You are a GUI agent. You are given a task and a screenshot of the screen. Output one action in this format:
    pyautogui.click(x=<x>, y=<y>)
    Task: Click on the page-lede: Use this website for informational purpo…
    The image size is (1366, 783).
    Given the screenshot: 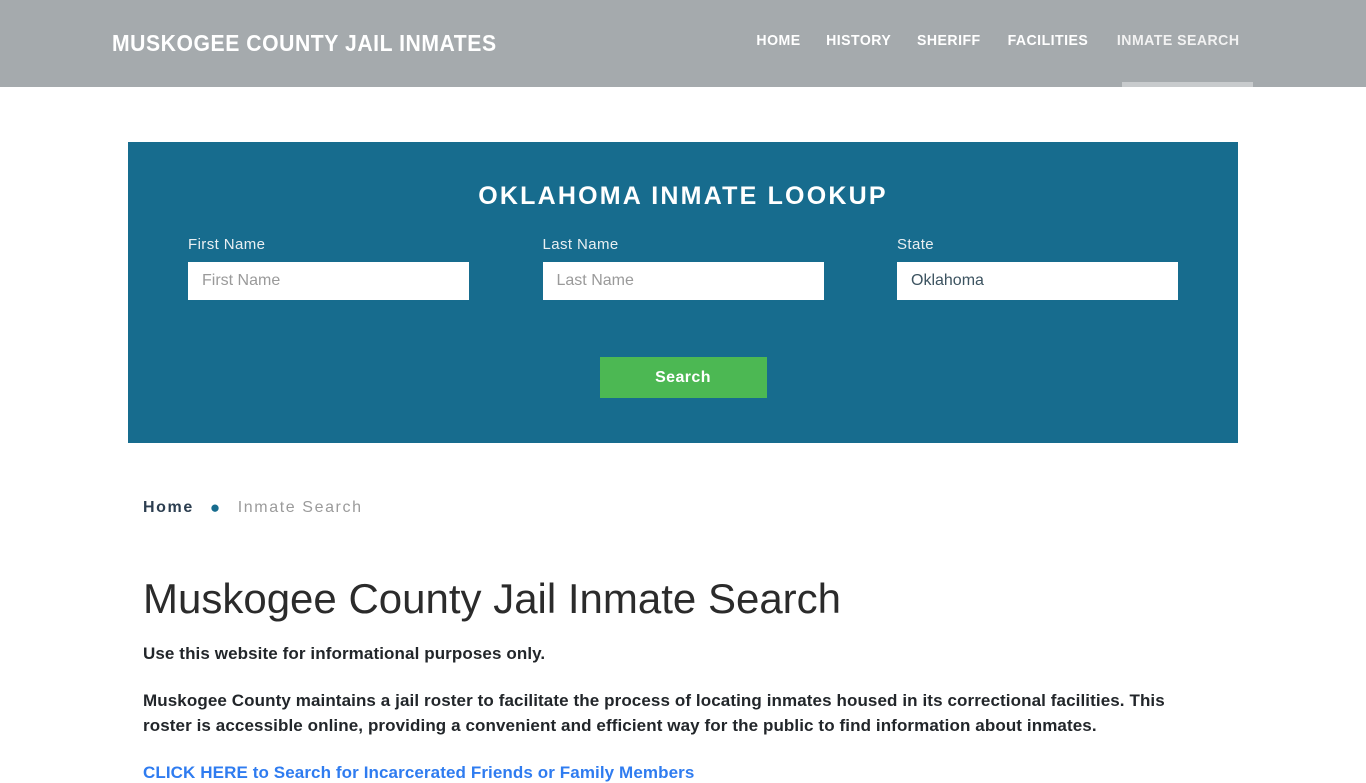 What is the action you would take?
    pyautogui.click(x=344, y=654)
    